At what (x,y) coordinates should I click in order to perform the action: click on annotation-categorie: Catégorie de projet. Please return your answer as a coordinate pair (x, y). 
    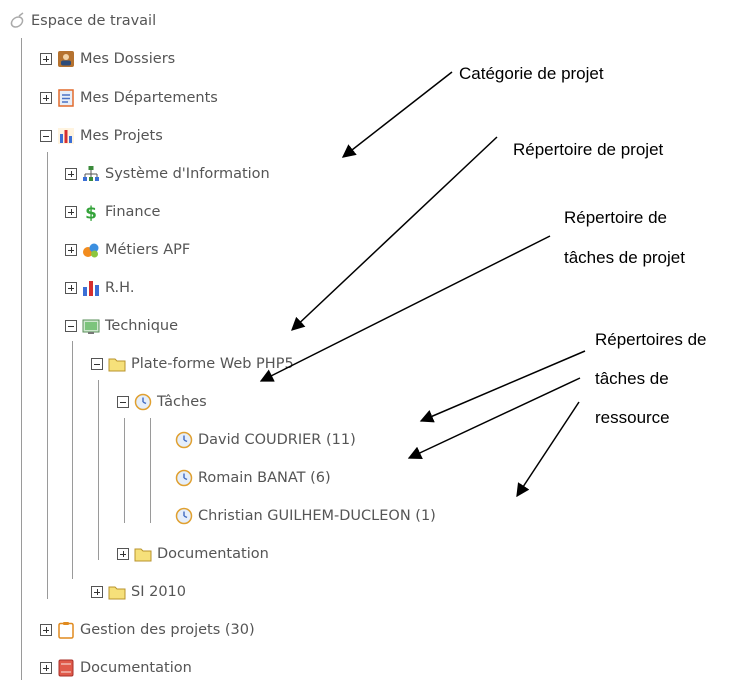
    Looking at the image, I should click on (531, 73).